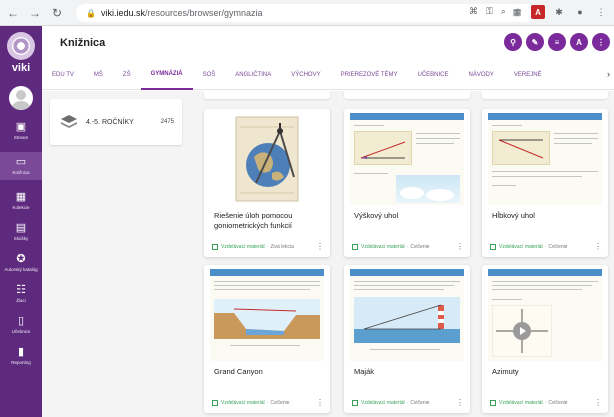 Image resolution: width=614 pixels, height=417 pixels. Describe the element at coordinates (69, 121) in the screenshot. I see `layers-icon` at that location.